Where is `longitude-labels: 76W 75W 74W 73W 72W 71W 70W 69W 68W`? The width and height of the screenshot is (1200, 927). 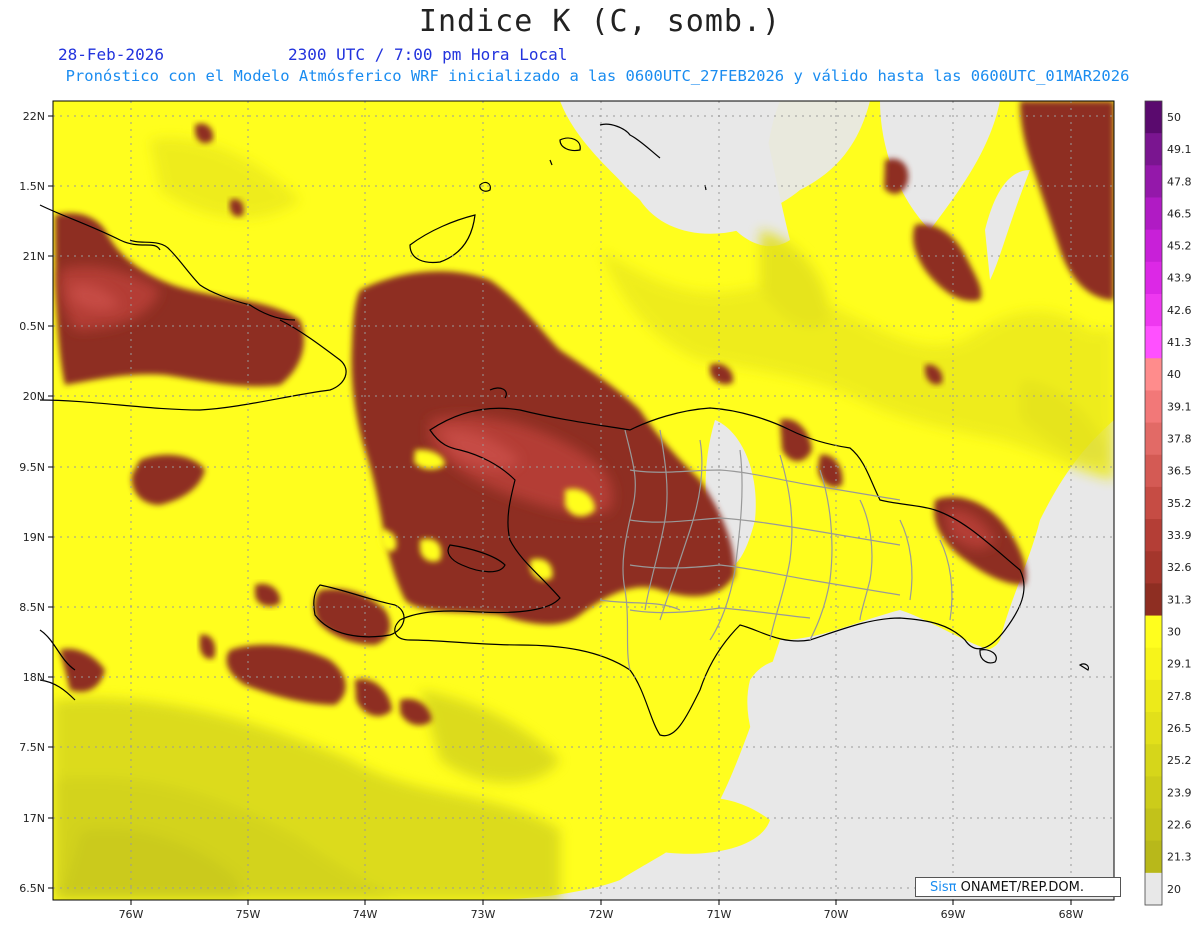 longitude-labels: 76W 75W 74W 73W 72W 71W 70W 69W 68W is located at coordinates (601, 914).